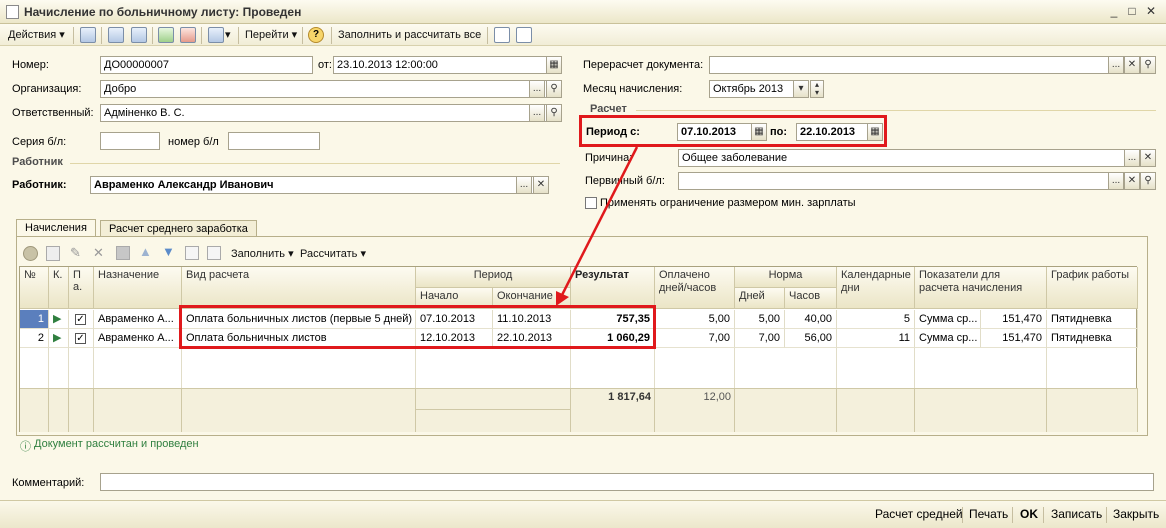  What do you see at coordinates (1076, 514) in the screenshot?
I see `save-button: Записать` at bounding box center [1076, 514].